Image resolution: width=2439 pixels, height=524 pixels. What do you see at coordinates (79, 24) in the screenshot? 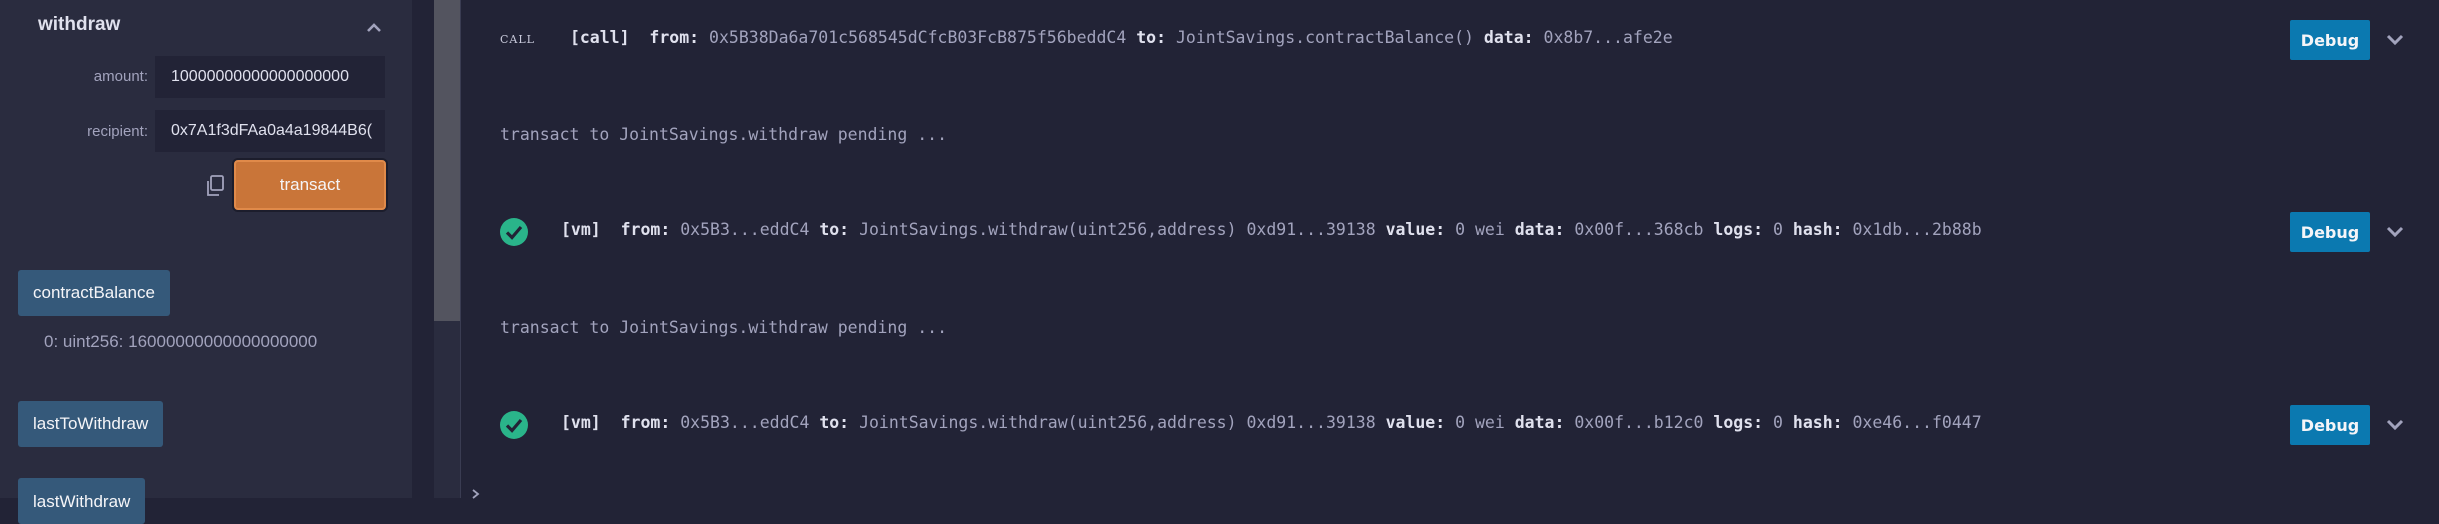
I see `function-title: withdraw` at bounding box center [79, 24].